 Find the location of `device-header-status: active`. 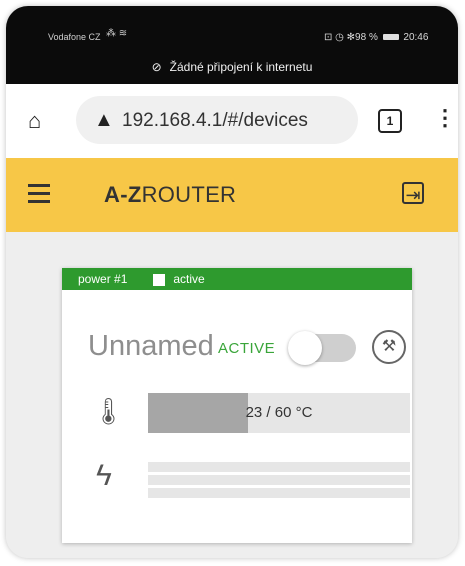

device-header-status: active is located at coordinates (189, 279).